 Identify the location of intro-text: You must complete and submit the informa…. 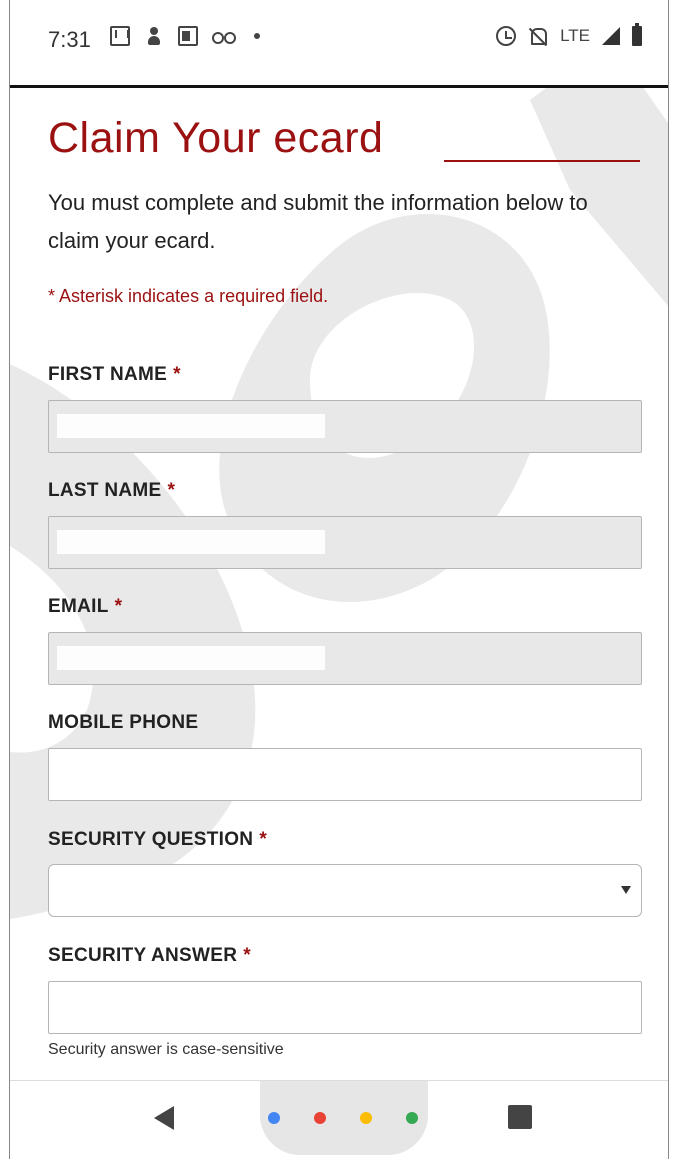
(318, 221).